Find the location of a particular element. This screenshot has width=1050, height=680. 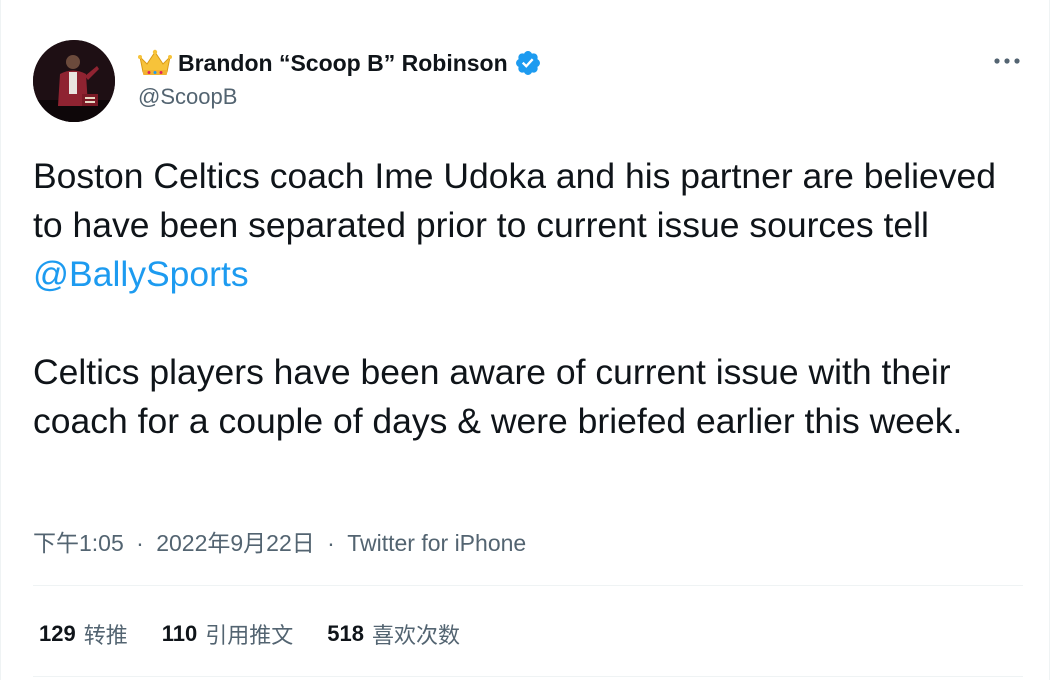

author-name: Brandon “Scoop B” Robinson is located at coordinates (343, 63).